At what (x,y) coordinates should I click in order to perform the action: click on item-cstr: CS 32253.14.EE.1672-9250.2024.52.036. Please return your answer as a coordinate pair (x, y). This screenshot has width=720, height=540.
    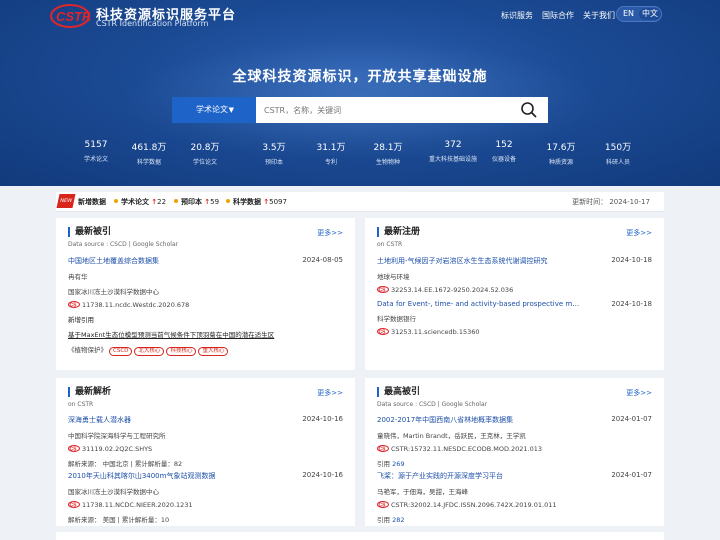
    Looking at the image, I should click on (514, 290).